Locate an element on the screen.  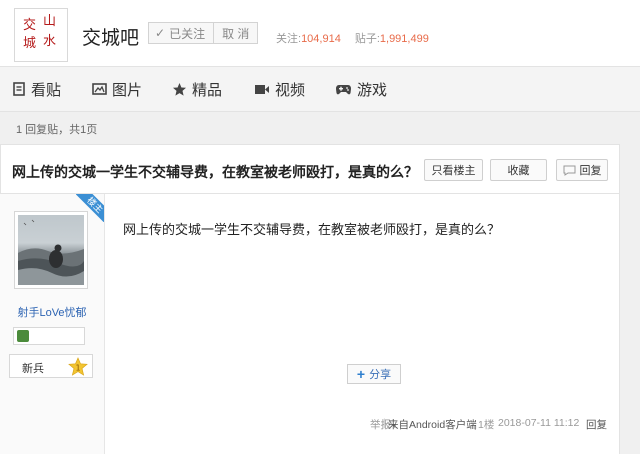
follow-control: ✓ 已关注 取 消 is located at coordinates (203, 33).